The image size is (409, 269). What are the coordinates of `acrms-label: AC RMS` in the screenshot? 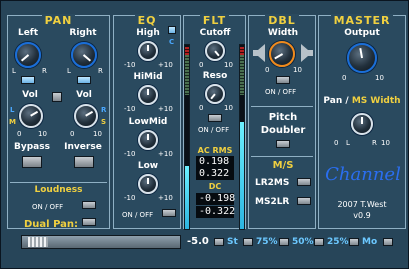 It's located at (215, 150).